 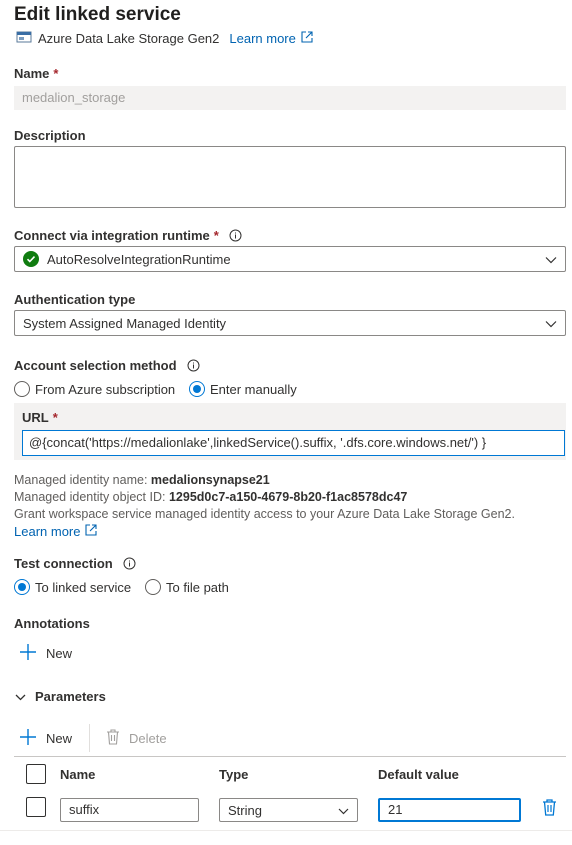 I want to click on test-connection-label: Test connection, so click(x=75, y=563).